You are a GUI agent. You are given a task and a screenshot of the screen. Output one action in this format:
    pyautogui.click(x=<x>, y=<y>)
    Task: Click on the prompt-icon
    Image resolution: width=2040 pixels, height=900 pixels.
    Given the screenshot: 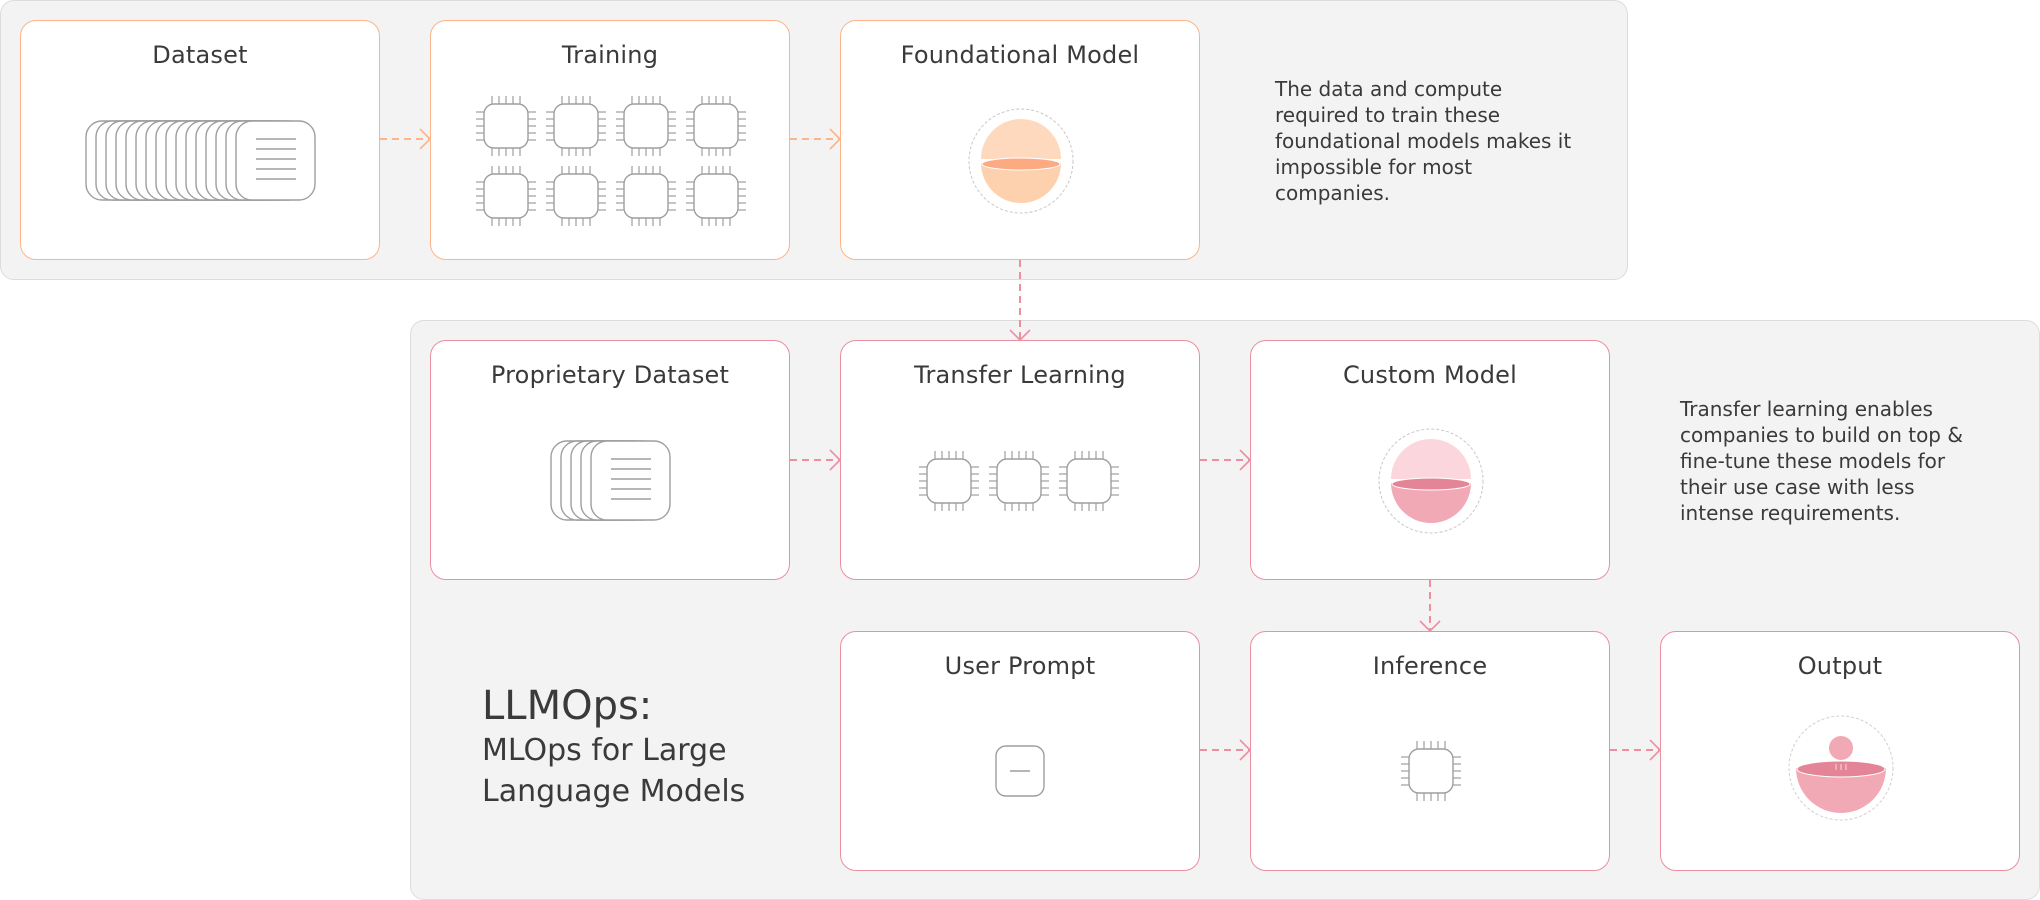 What is the action you would take?
    pyautogui.click(x=1020, y=771)
    